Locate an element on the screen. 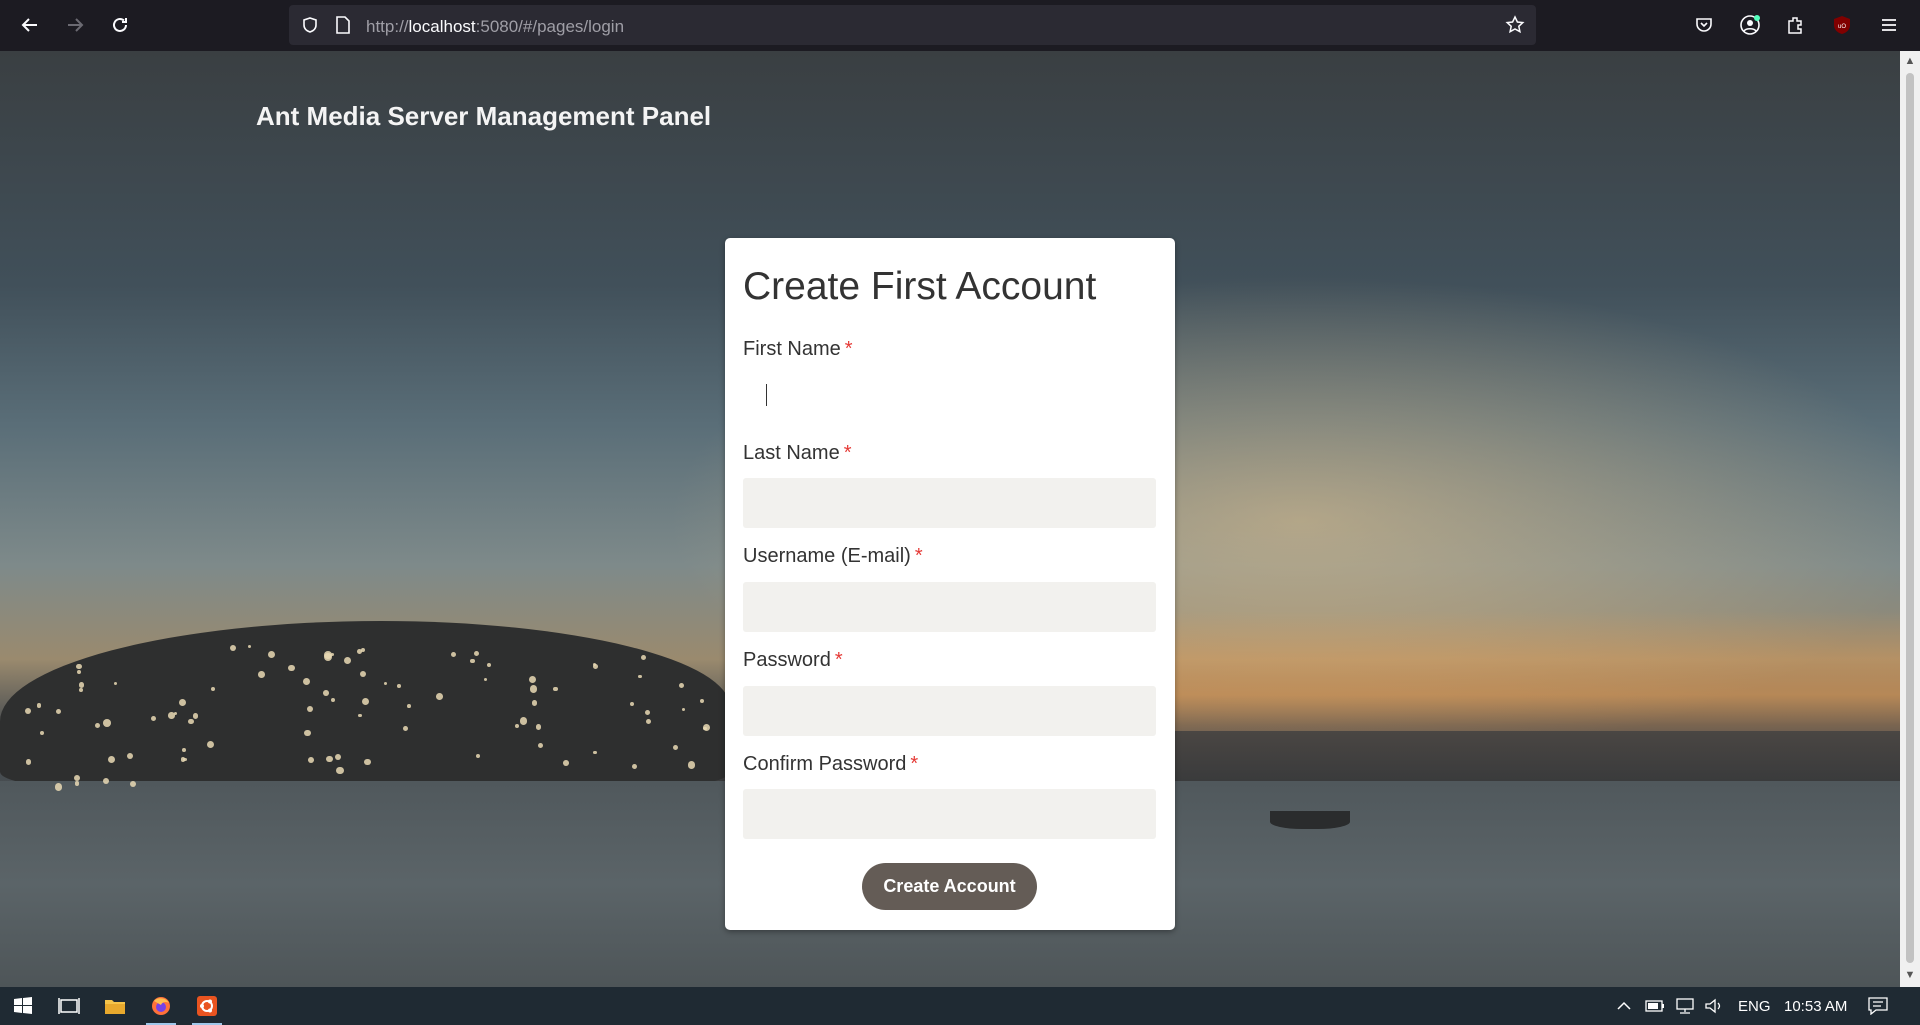  forward-arrow-icon is located at coordinates (75, 25).